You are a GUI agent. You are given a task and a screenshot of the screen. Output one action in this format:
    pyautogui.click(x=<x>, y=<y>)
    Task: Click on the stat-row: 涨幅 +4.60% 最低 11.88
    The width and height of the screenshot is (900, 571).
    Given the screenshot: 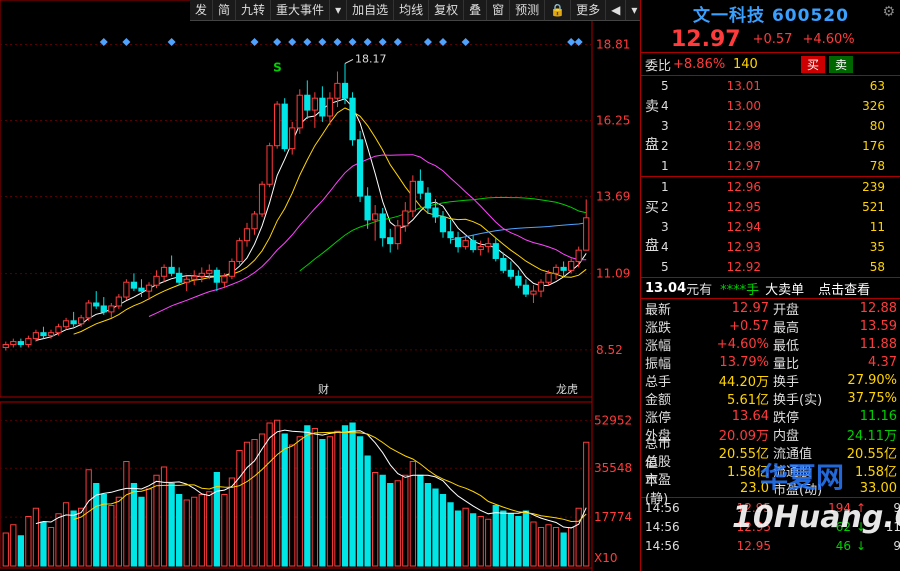 What is the action you would take?
    pyautogui.click(x=770, y=344)
    